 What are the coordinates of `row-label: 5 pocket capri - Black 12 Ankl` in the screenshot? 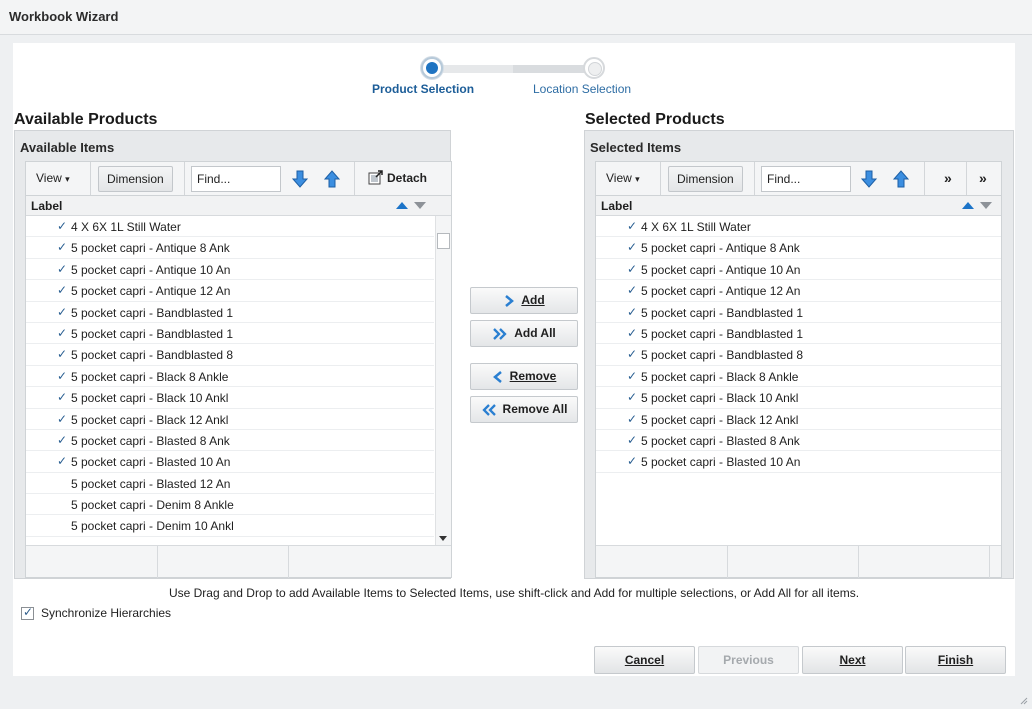 It's located at (150, 419).